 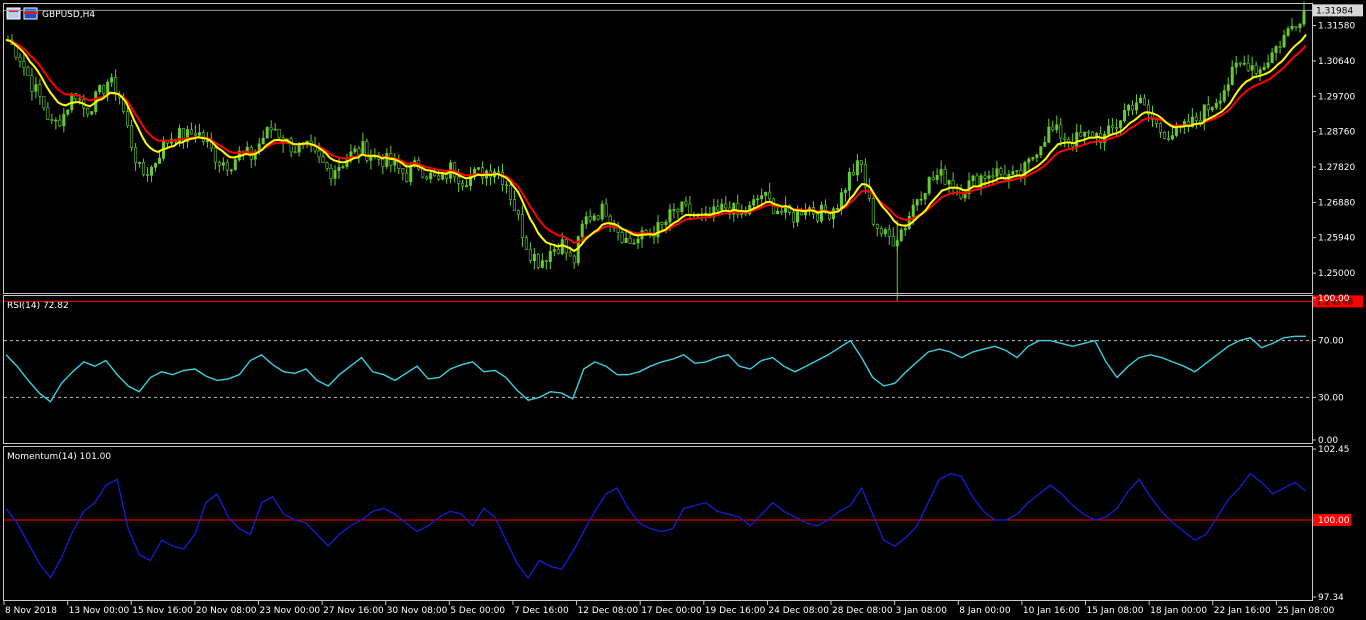 I want to click on time-tick-label: 18 Jan 00:00, so click(x=1178, y=611).